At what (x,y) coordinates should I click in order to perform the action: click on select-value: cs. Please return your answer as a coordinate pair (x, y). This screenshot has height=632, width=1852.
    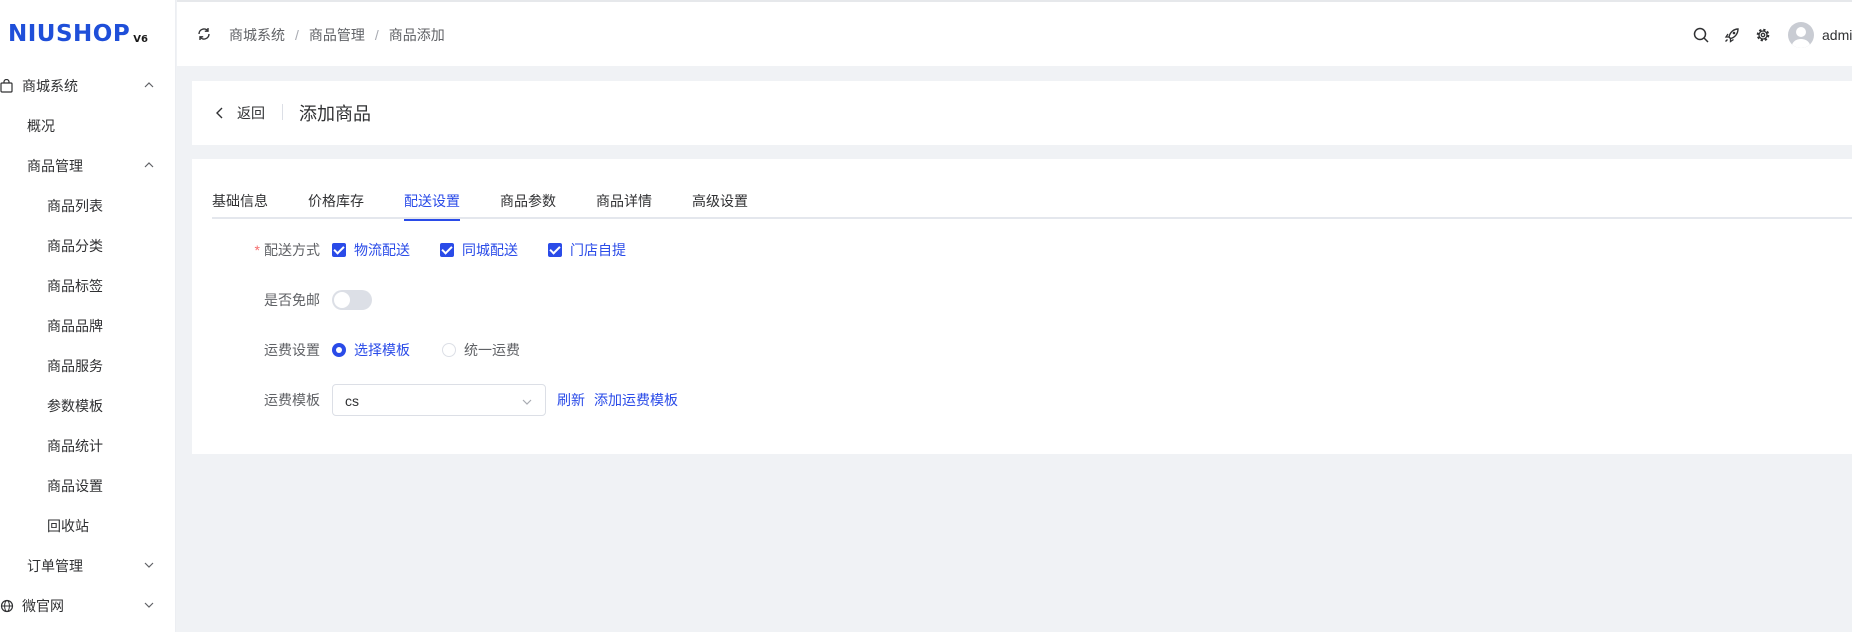
    Looking at the image, I should click on (352, 401).